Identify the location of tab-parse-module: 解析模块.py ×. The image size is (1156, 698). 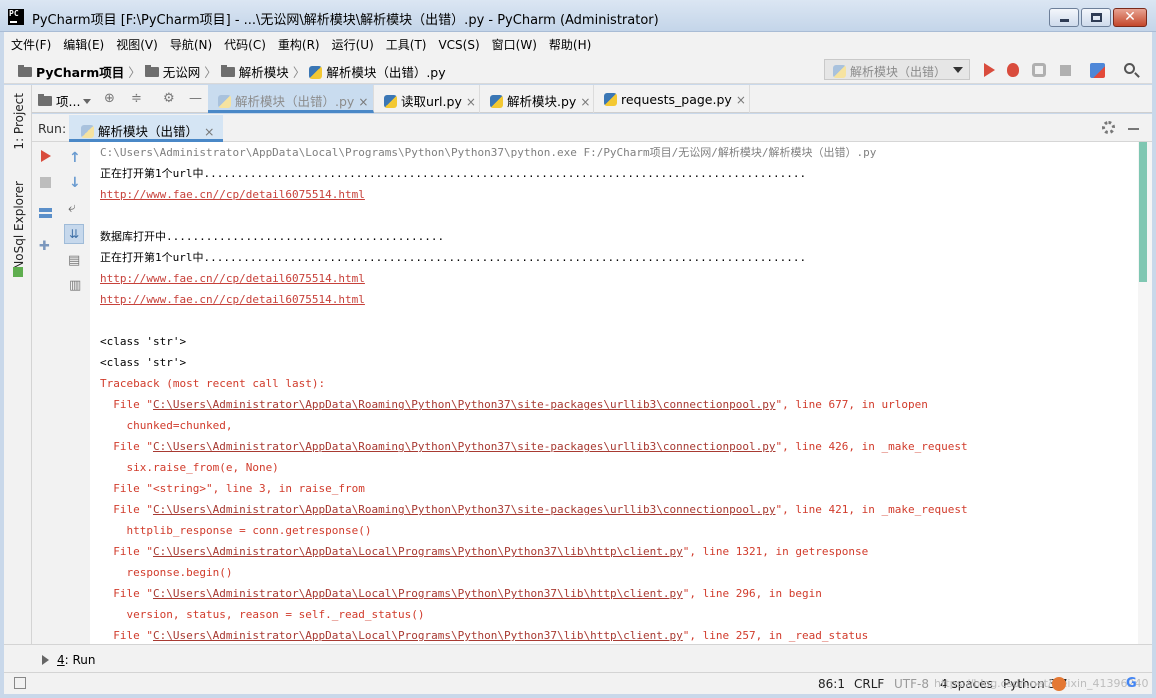
(537, 99).